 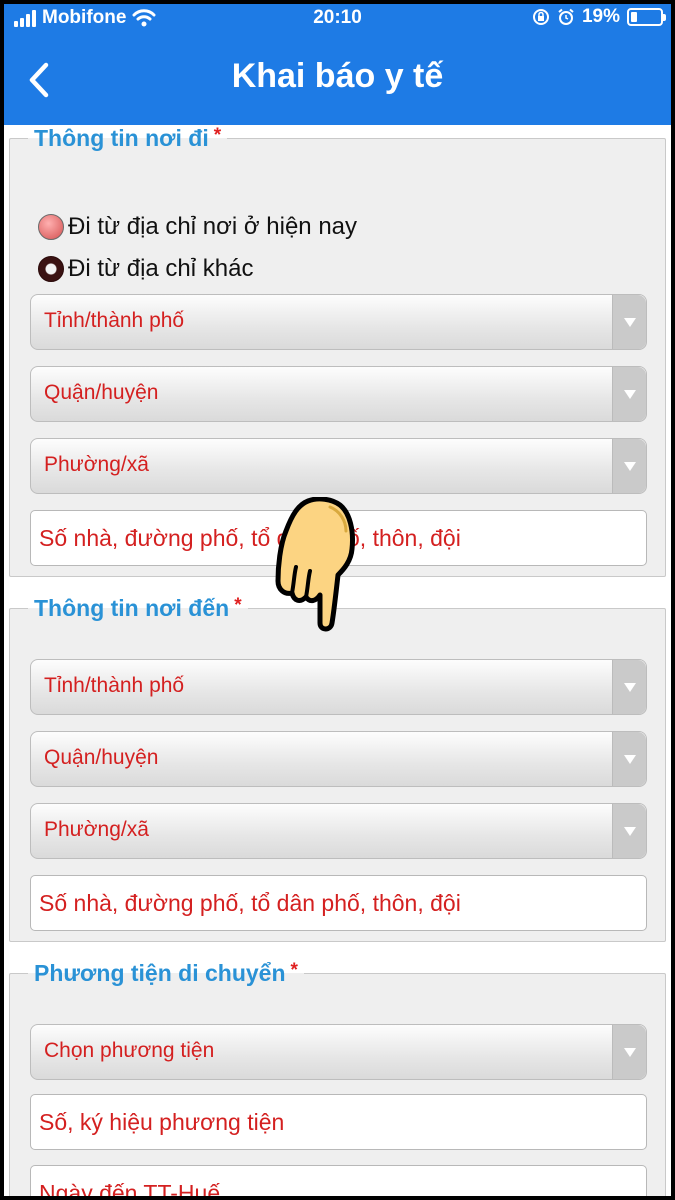 What do you see at coordinates (338, 1052) in the screenshot?
I see `vehicle-select: Chọn phương tiện` at bounding box center [338, 1052].